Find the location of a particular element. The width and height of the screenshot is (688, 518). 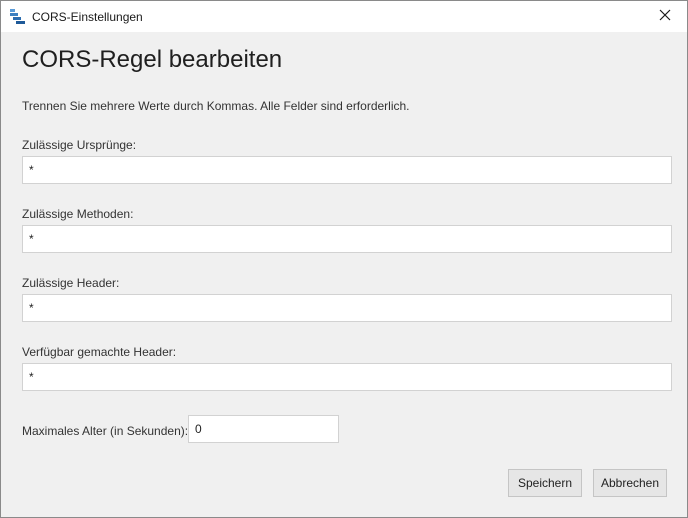

exposed-headers-input is located at coordinates (347, 377).